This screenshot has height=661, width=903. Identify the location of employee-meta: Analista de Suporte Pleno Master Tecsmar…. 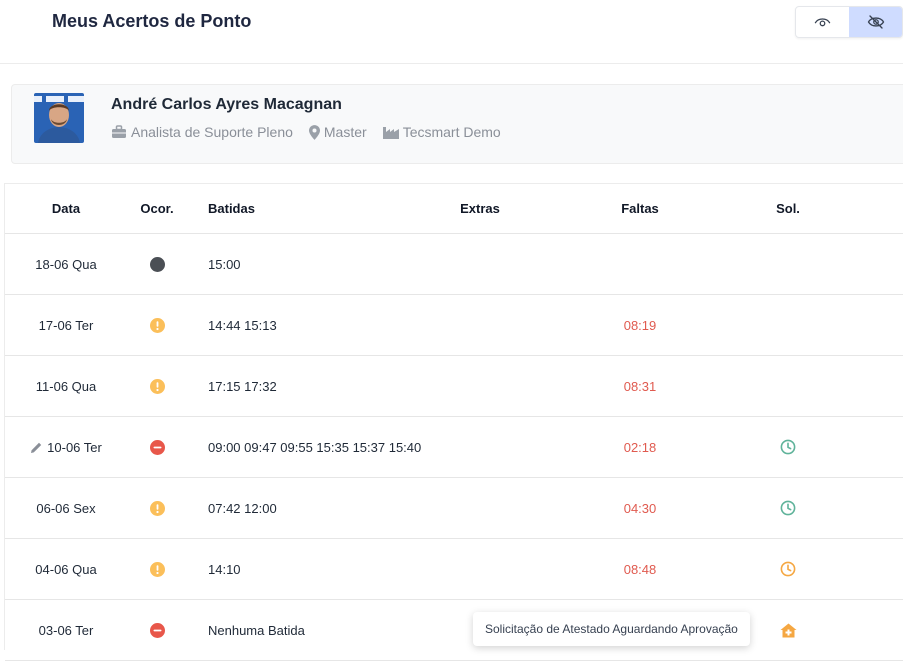
(314, 132).